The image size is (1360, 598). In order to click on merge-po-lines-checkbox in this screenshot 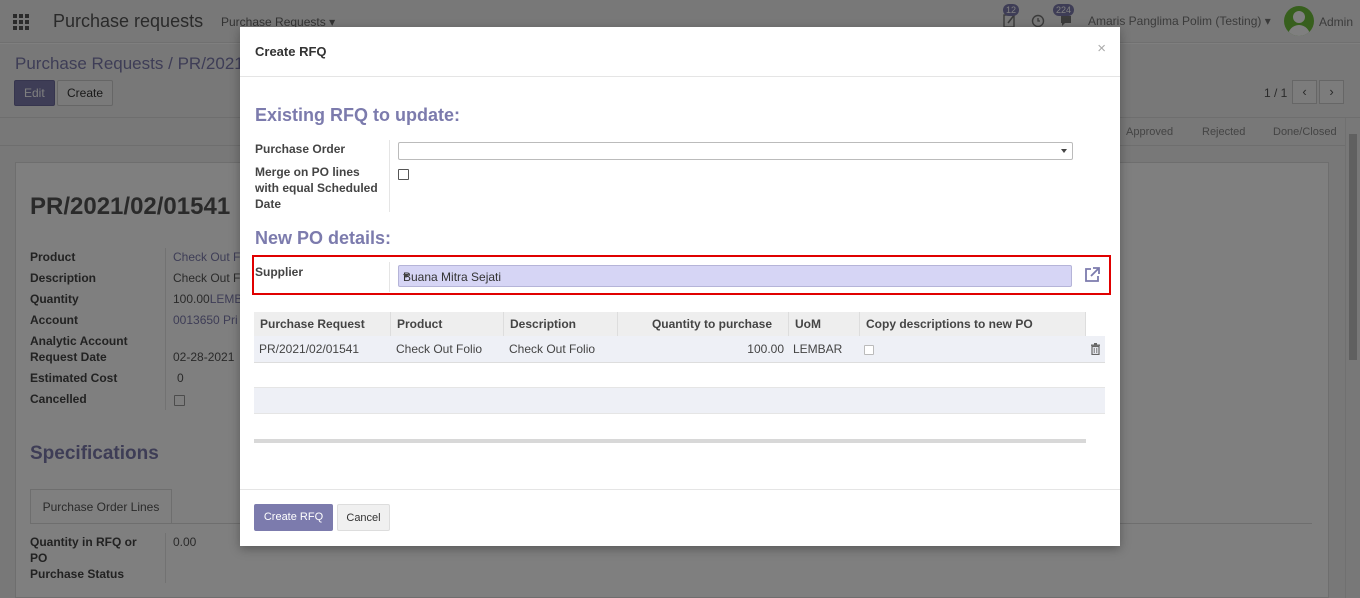, I will do `click(403, 174)`.